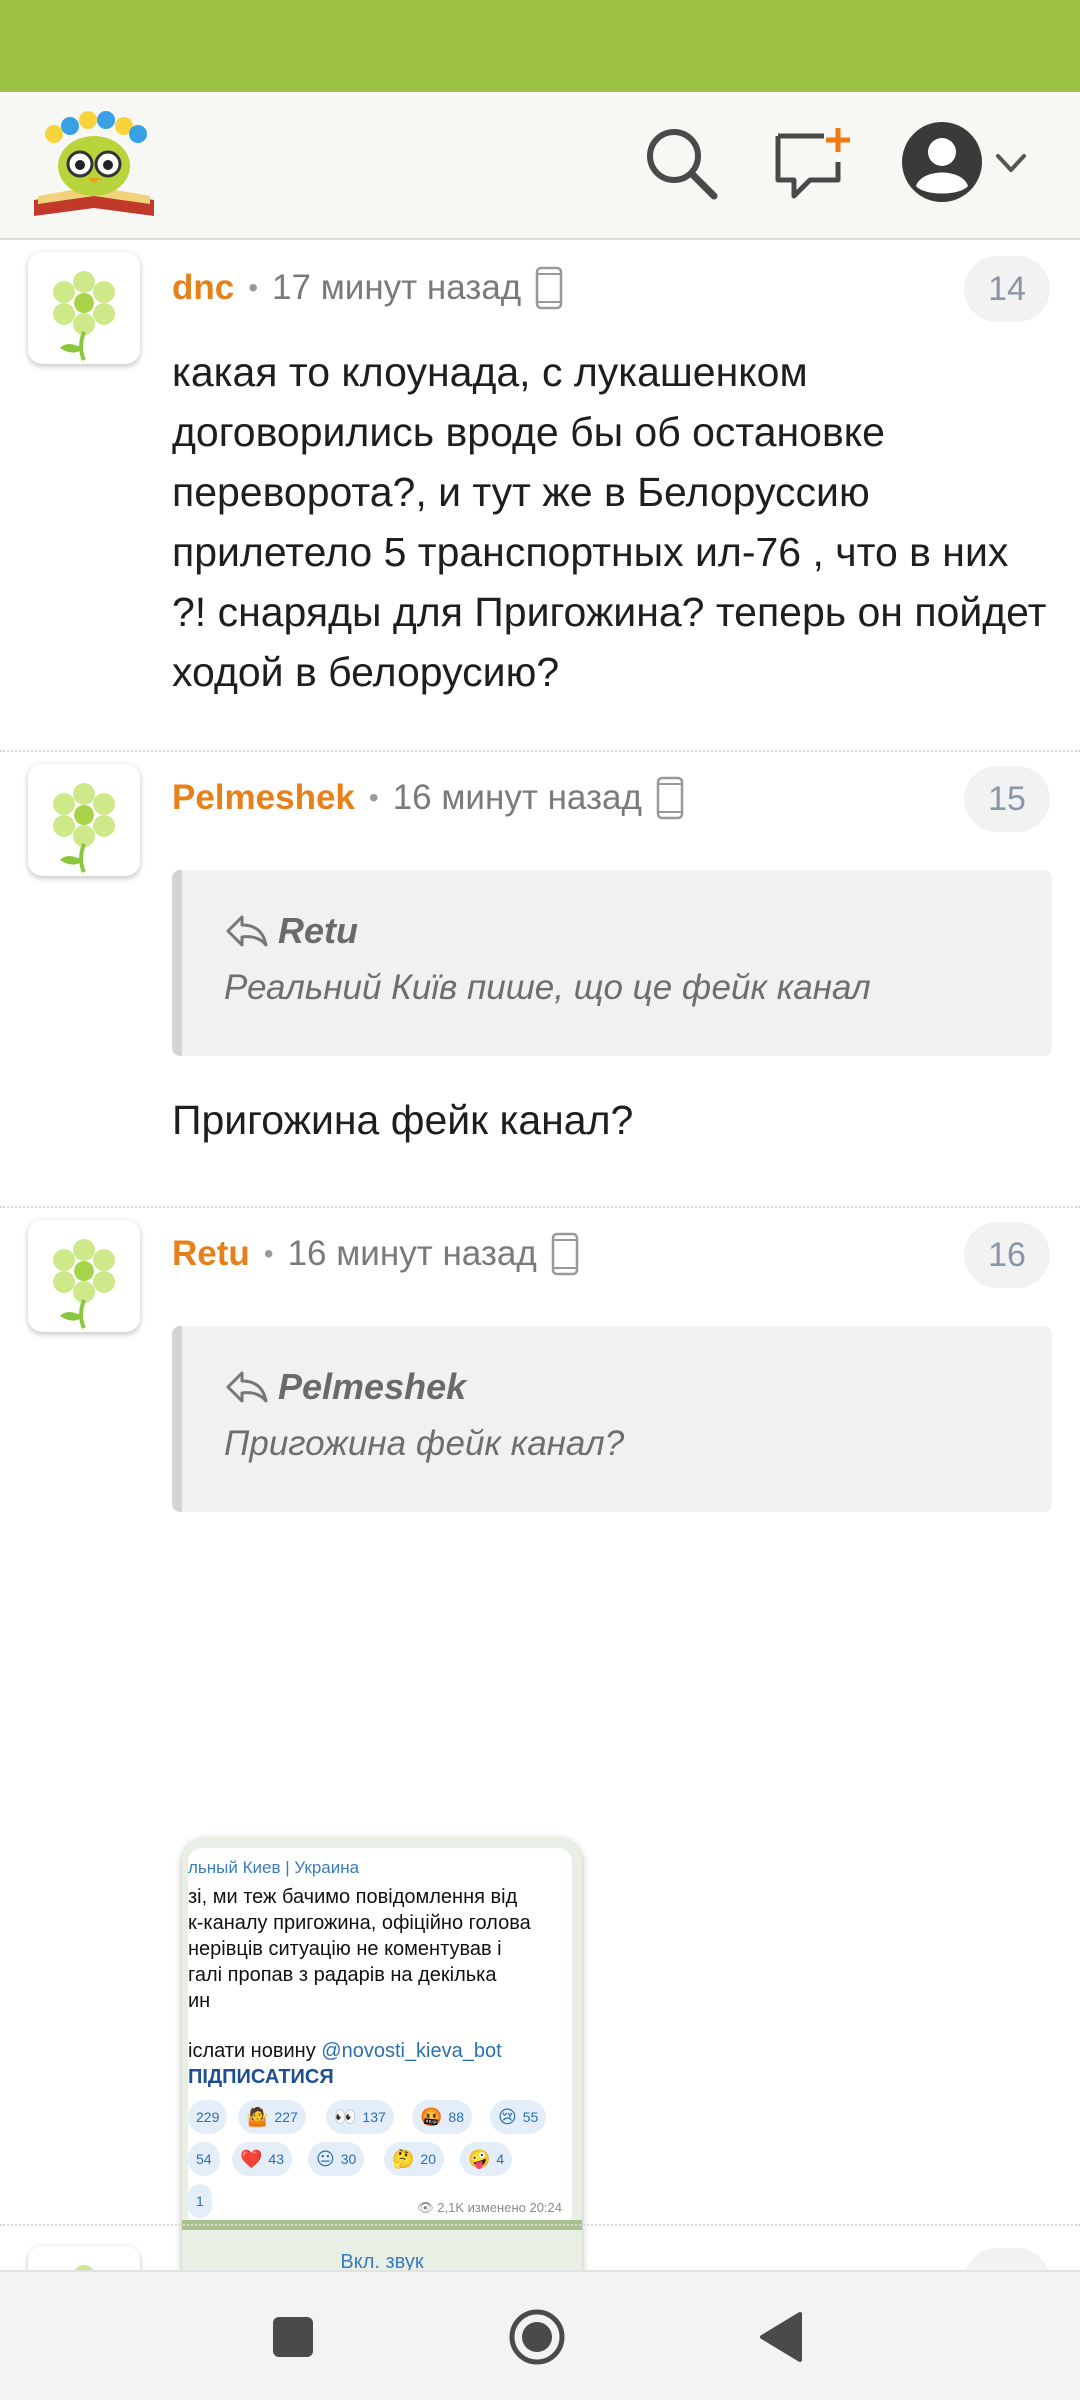 The width and height of the screenshot is (1080, 2400). I want to click on reaction-count: 4, so click(500, 2159).